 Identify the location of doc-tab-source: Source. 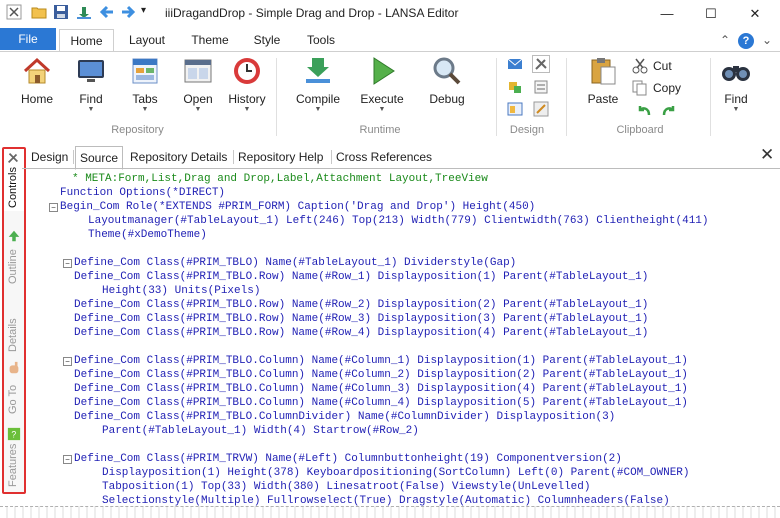
(99, 158).